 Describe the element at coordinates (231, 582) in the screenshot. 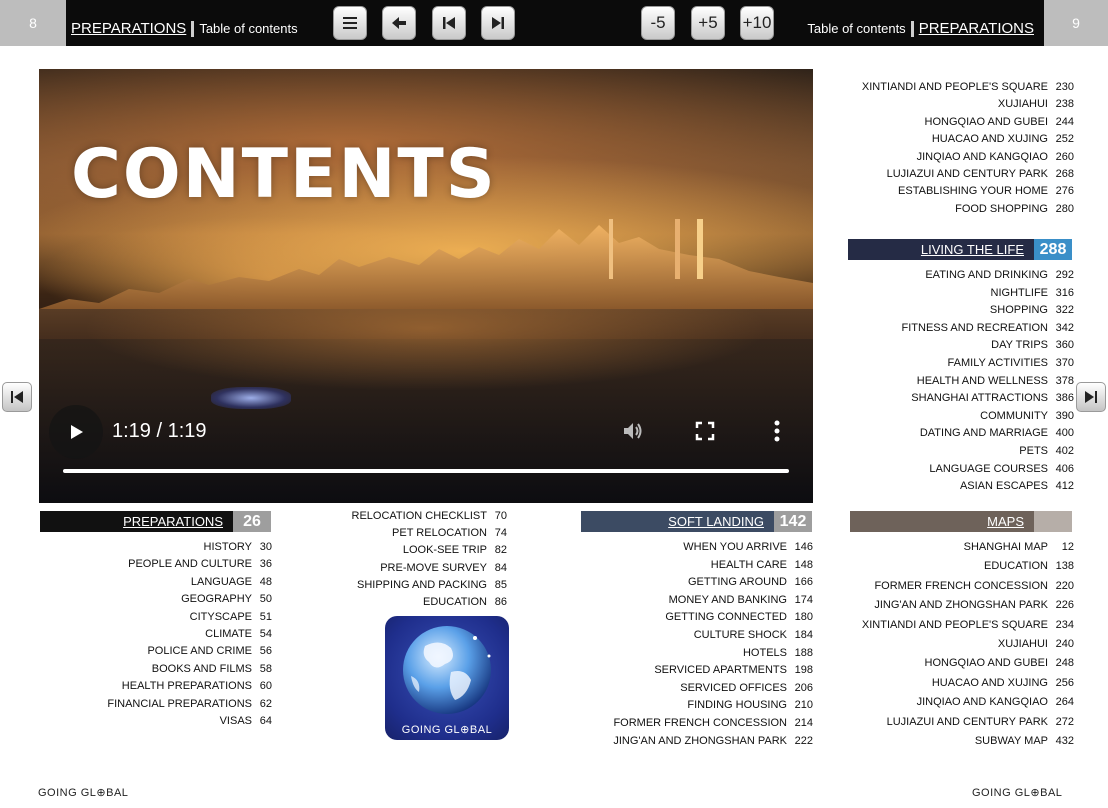

I see `toc-entry: LANGUAGE 48` at that location.